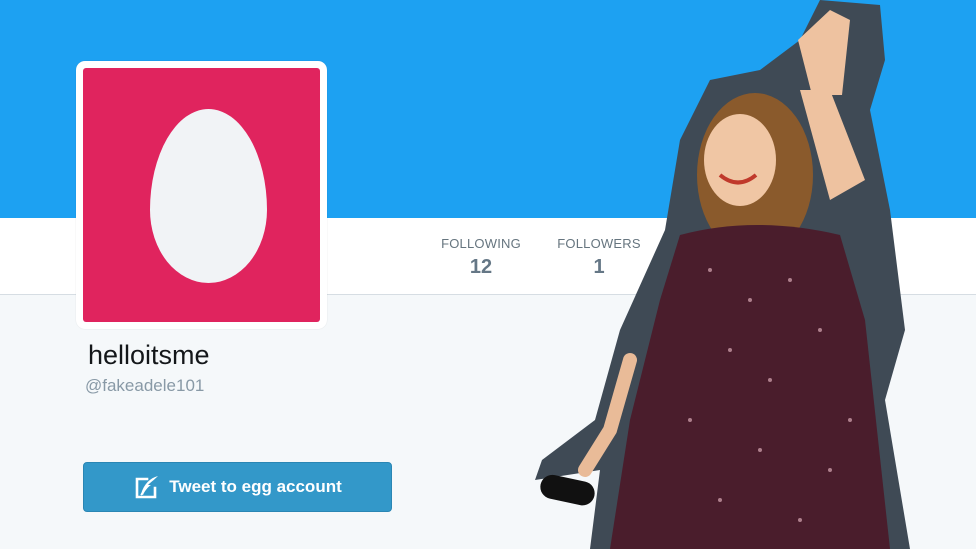  I want to click on tweet-button-label: Tweet to egg account, so click(255, 486).